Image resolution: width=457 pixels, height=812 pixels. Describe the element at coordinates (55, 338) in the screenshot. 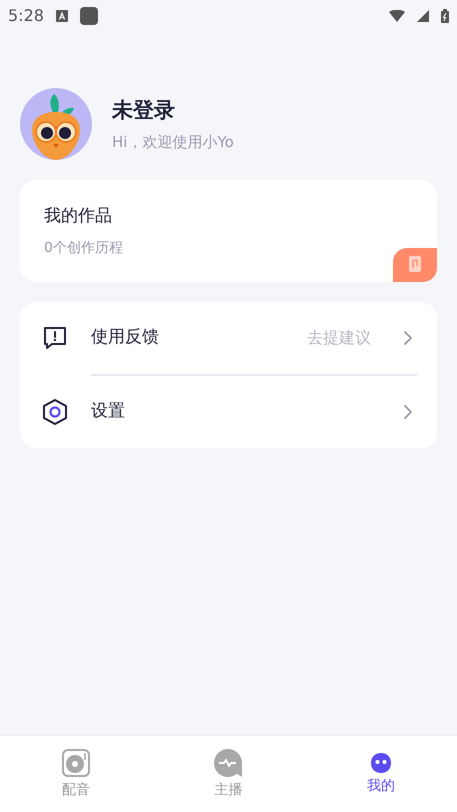

I see `message-alert-icon` at that location.